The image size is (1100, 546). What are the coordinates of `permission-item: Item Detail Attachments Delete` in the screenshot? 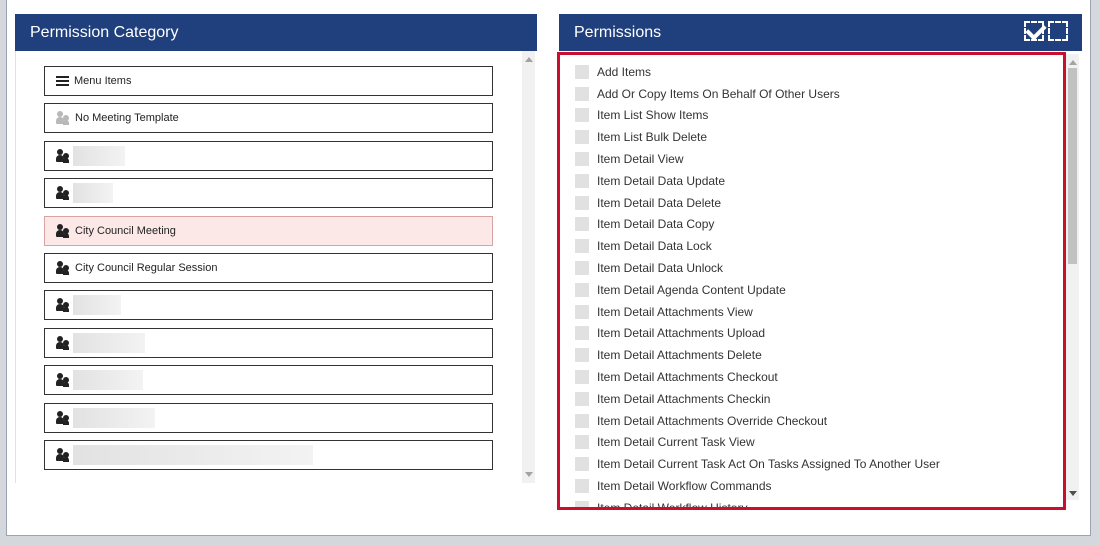 It's located at (815, 355).